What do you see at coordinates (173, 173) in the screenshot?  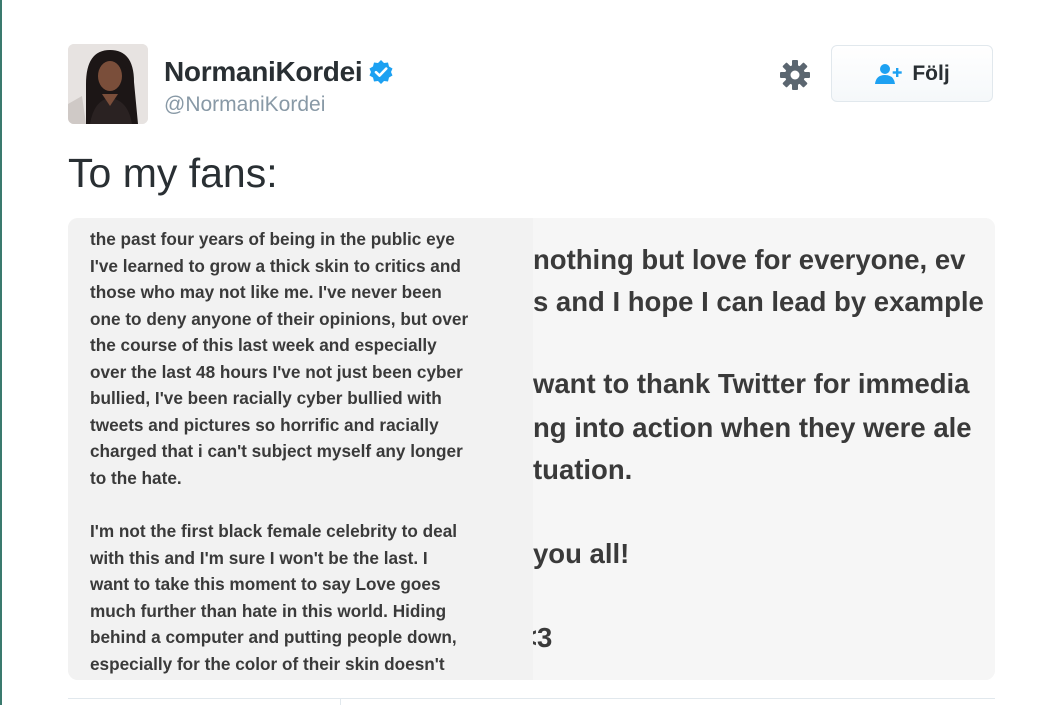 I see `tweet-text: To my fans:` at bounding box center [173, 173].